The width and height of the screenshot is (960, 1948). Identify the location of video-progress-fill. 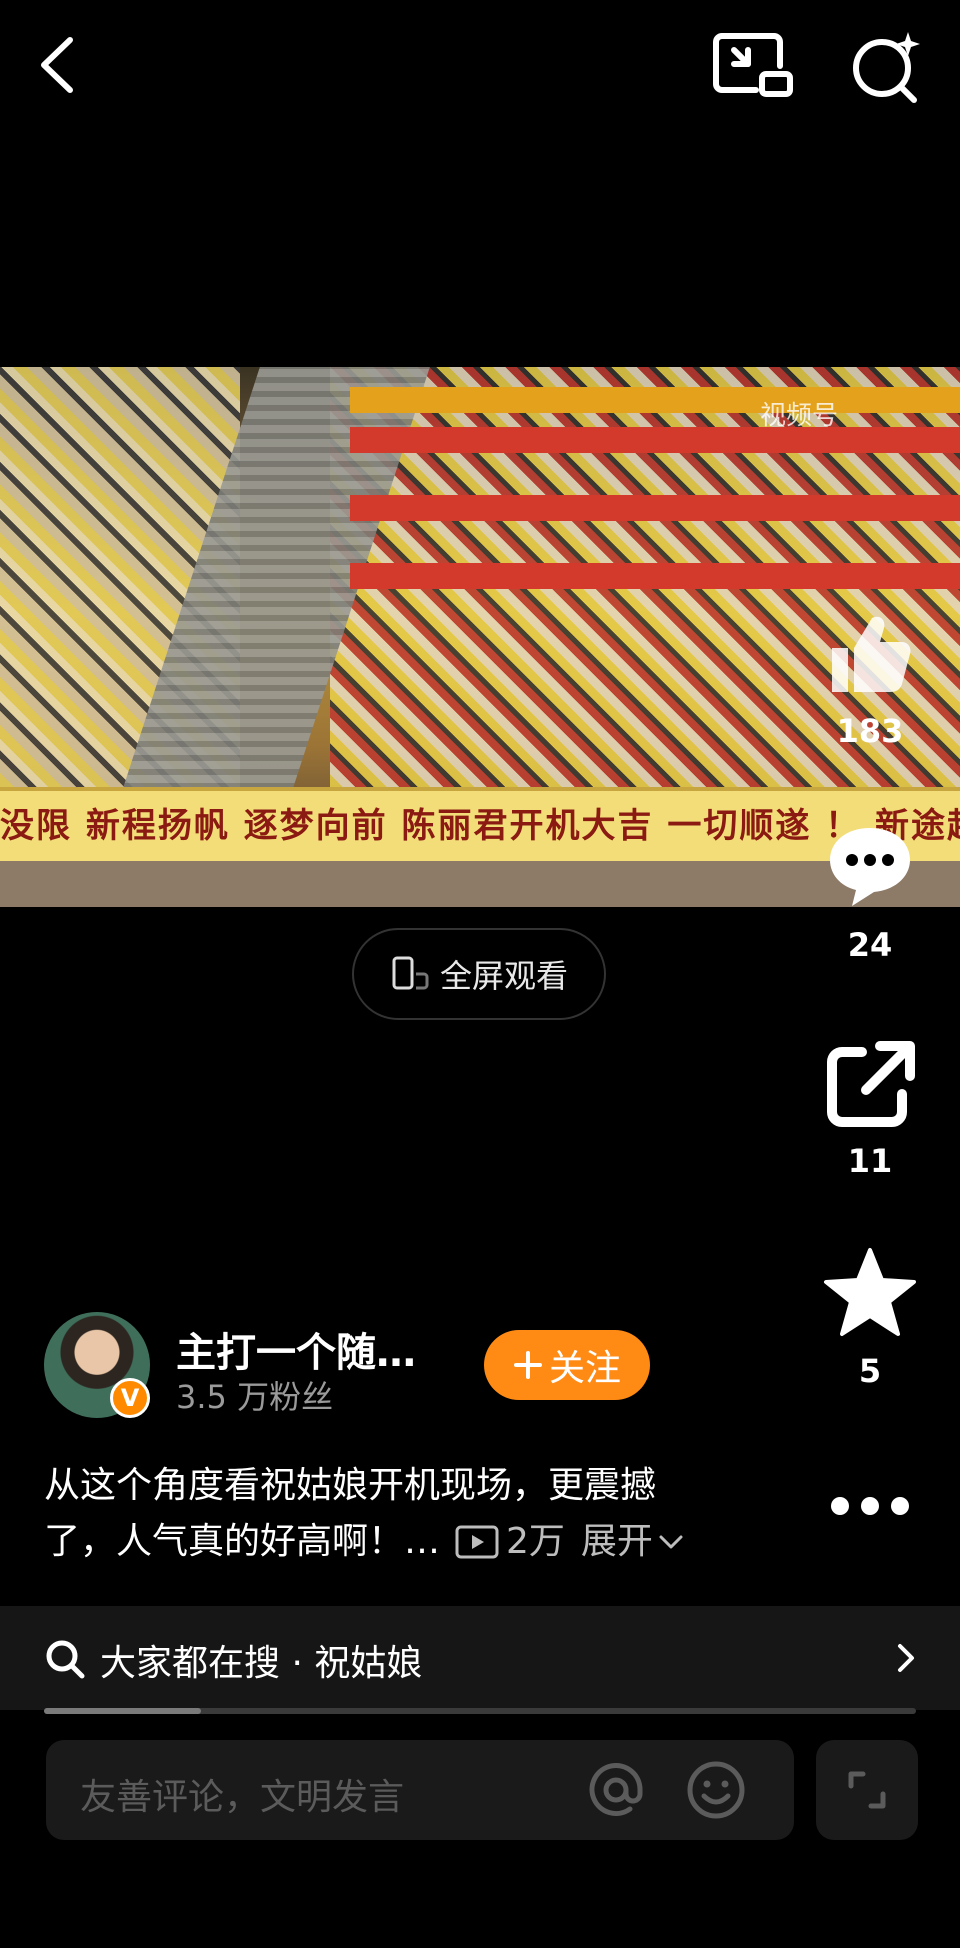
(122, 1711).